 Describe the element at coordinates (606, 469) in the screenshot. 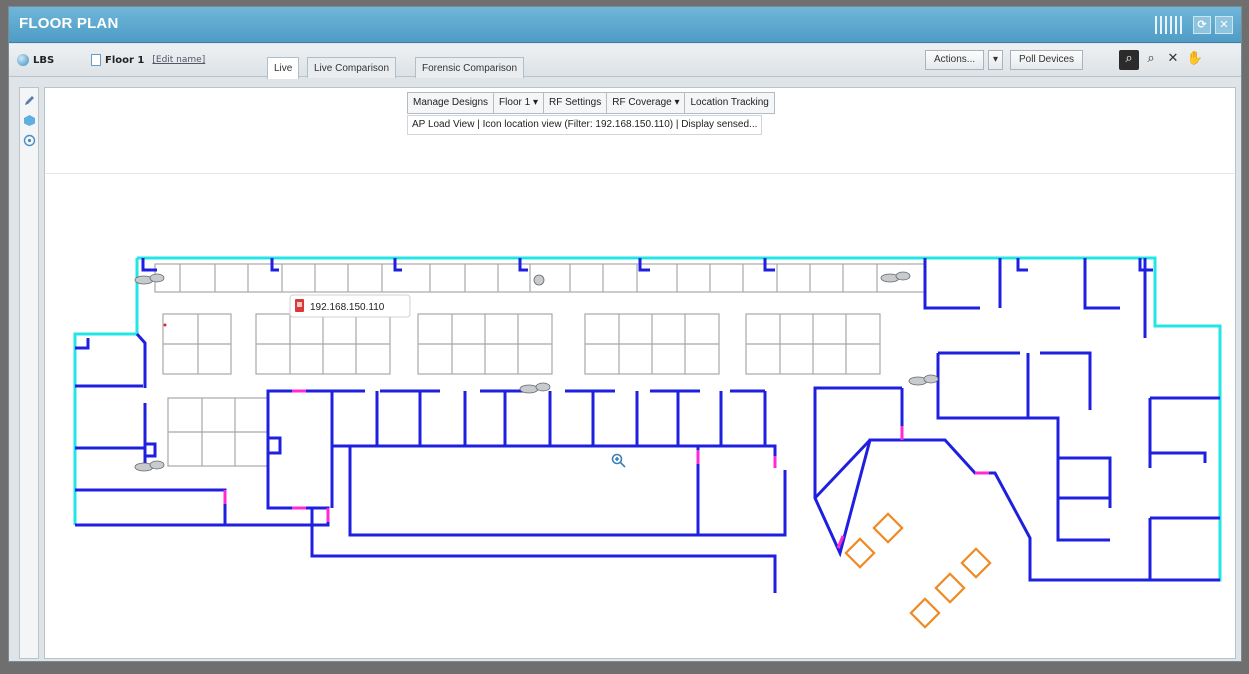

I see `doors` at that location.